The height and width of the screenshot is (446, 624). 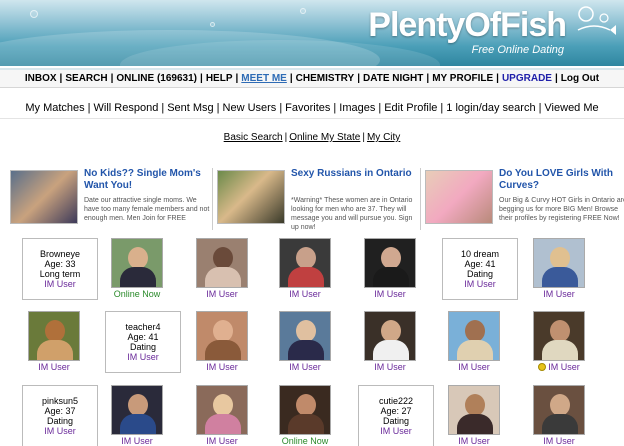 I want to click on online-my-state-link: Online My State, so click(x=324, y=137).